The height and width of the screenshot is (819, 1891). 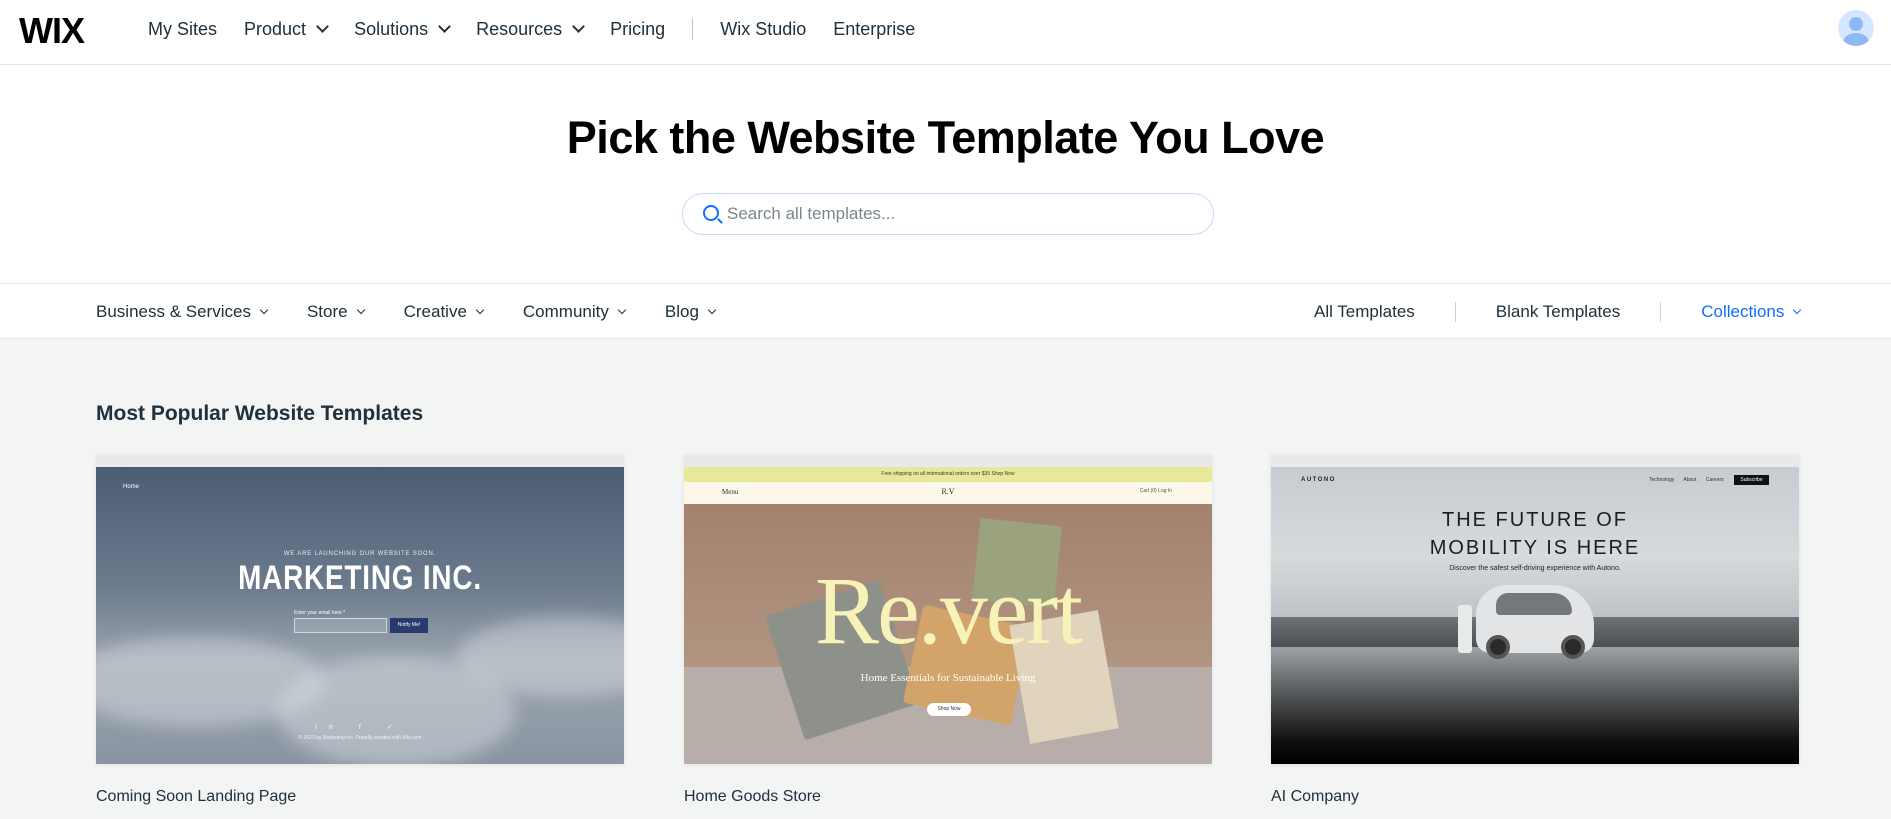 I want to click on category-label: Community, so click(x=565, y=311).